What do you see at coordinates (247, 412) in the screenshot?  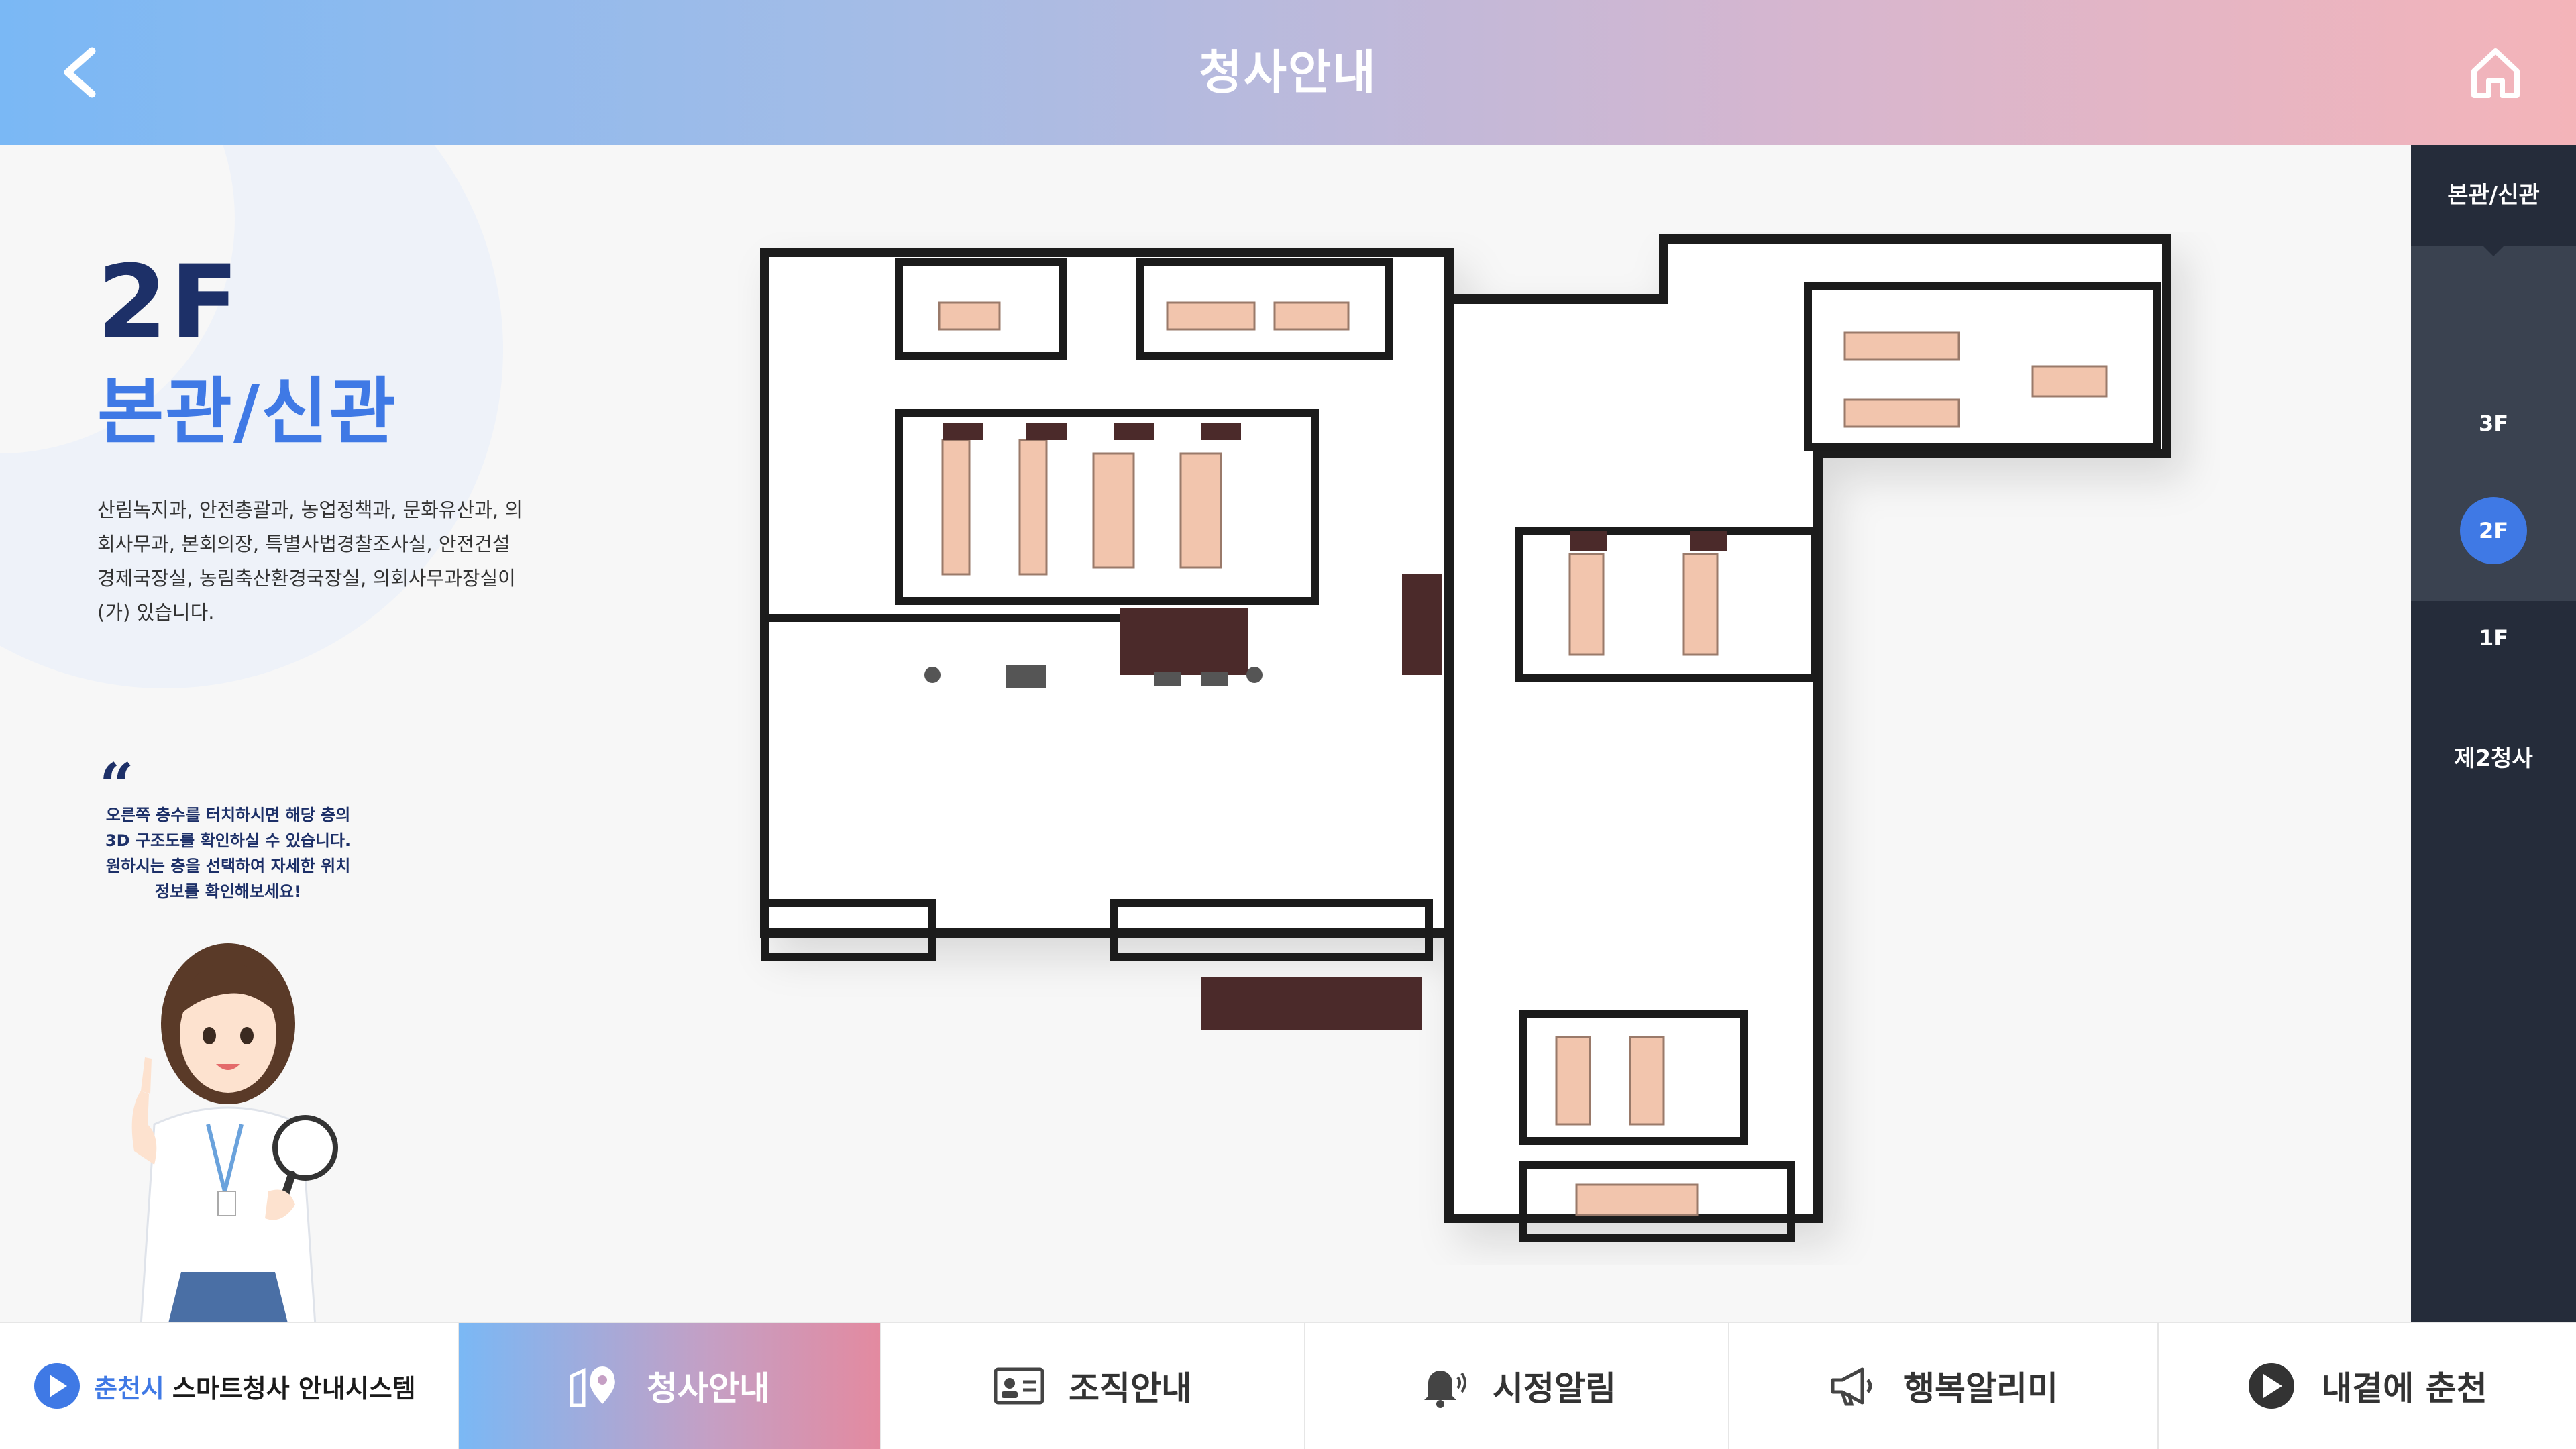 I see `building-name: 본관/신관` at bounding box center [247, 412].